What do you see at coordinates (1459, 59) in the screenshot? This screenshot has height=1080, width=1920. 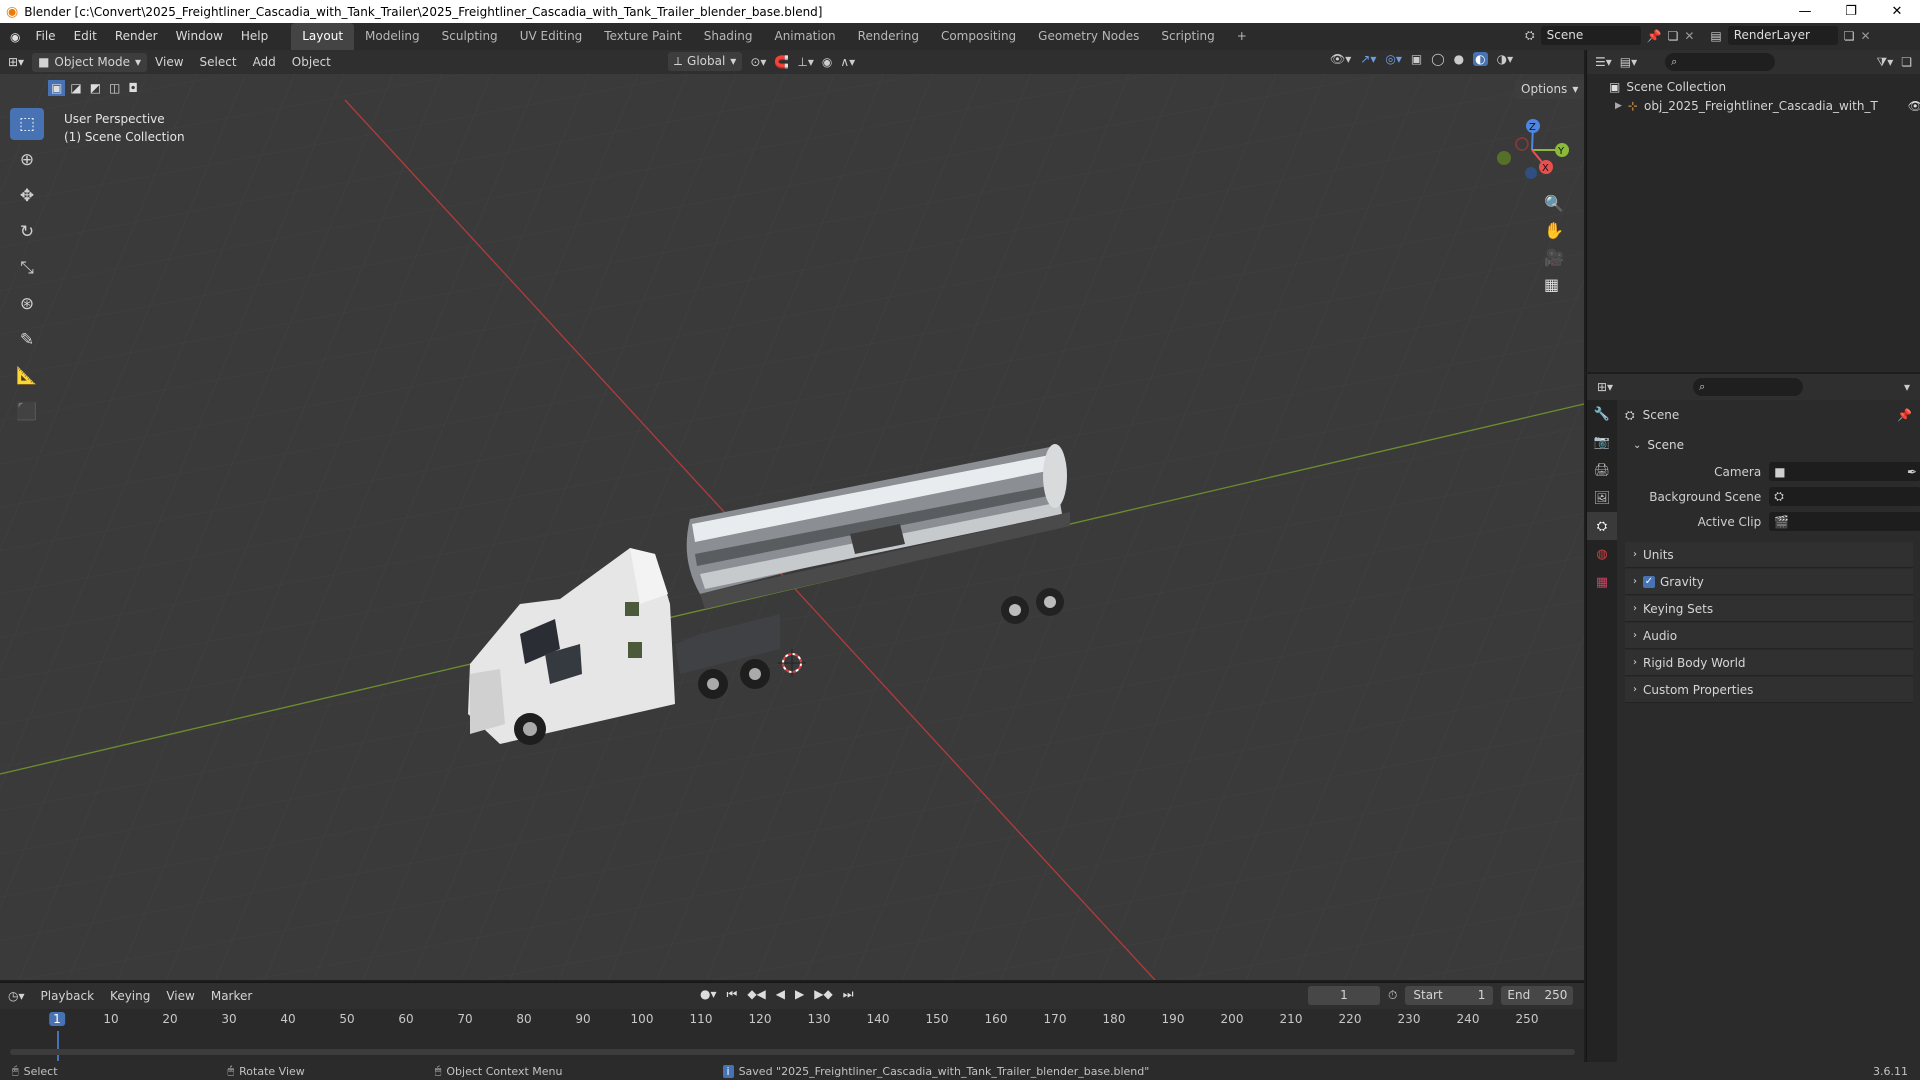 I see `solid-shading-icon: ●` at bounding box center [1459, 59].